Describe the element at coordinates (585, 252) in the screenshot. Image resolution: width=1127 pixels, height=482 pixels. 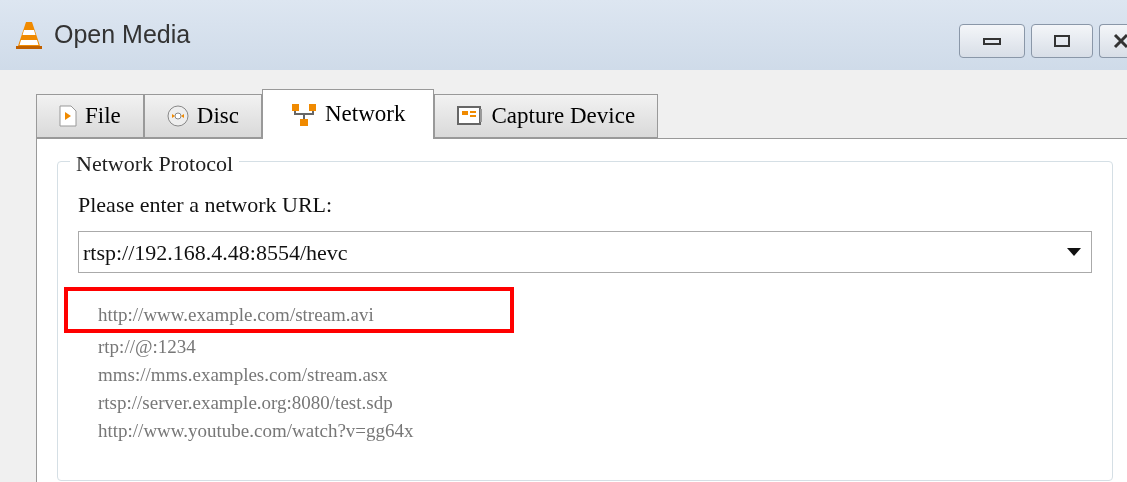
I see `url-combobox: rtsp://192.168.4.48:8554/hevc` at that location.